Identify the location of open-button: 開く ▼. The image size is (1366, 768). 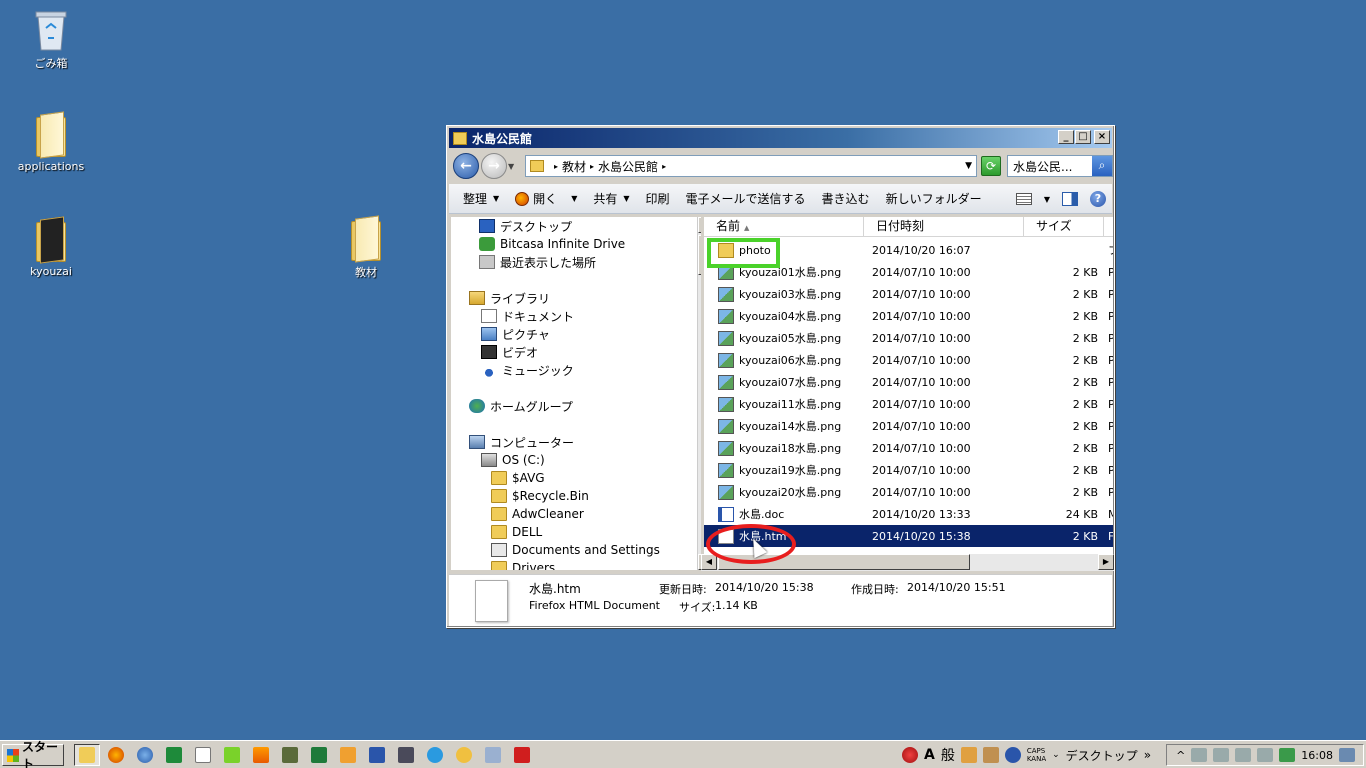
(546, 198).